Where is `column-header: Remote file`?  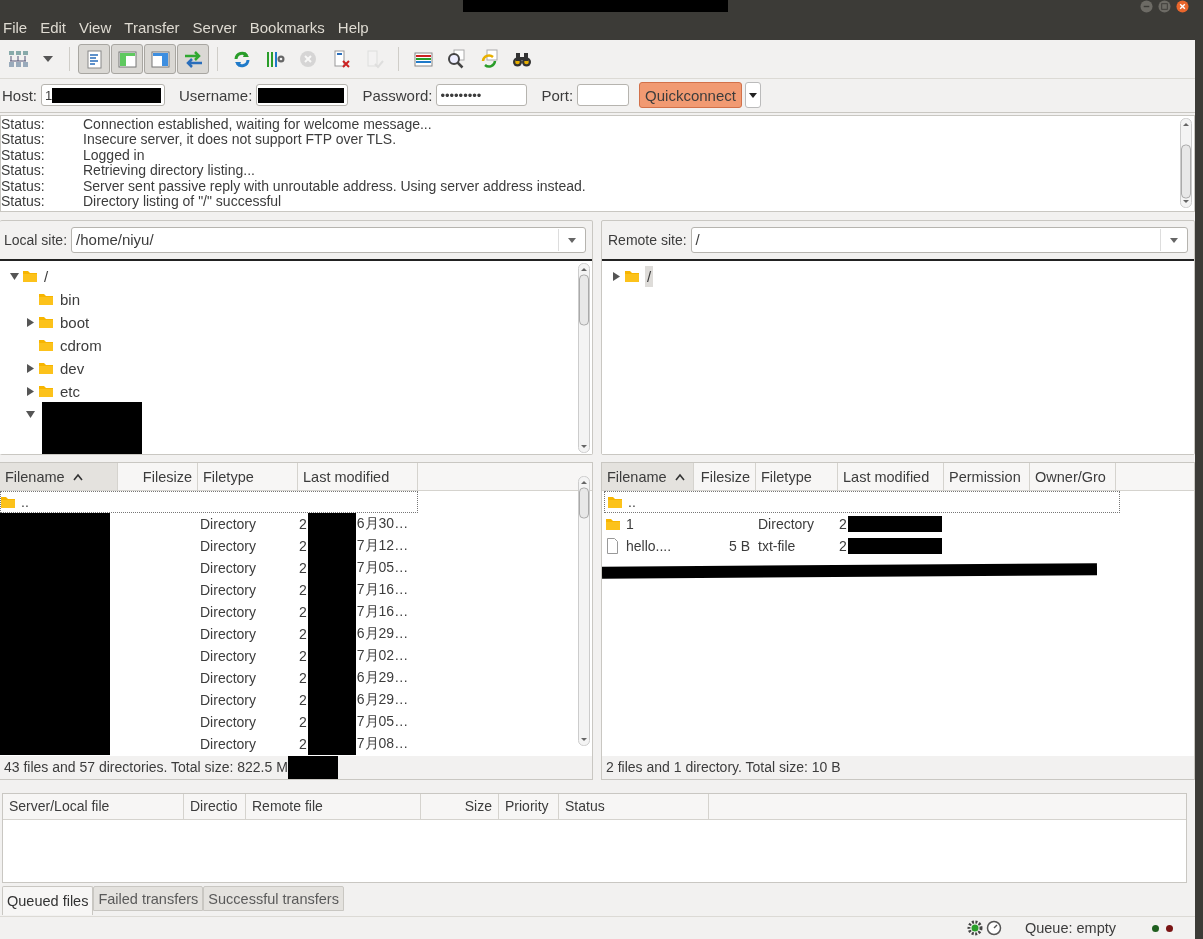
column-header: Remote file is located at coordinates (333, 806).